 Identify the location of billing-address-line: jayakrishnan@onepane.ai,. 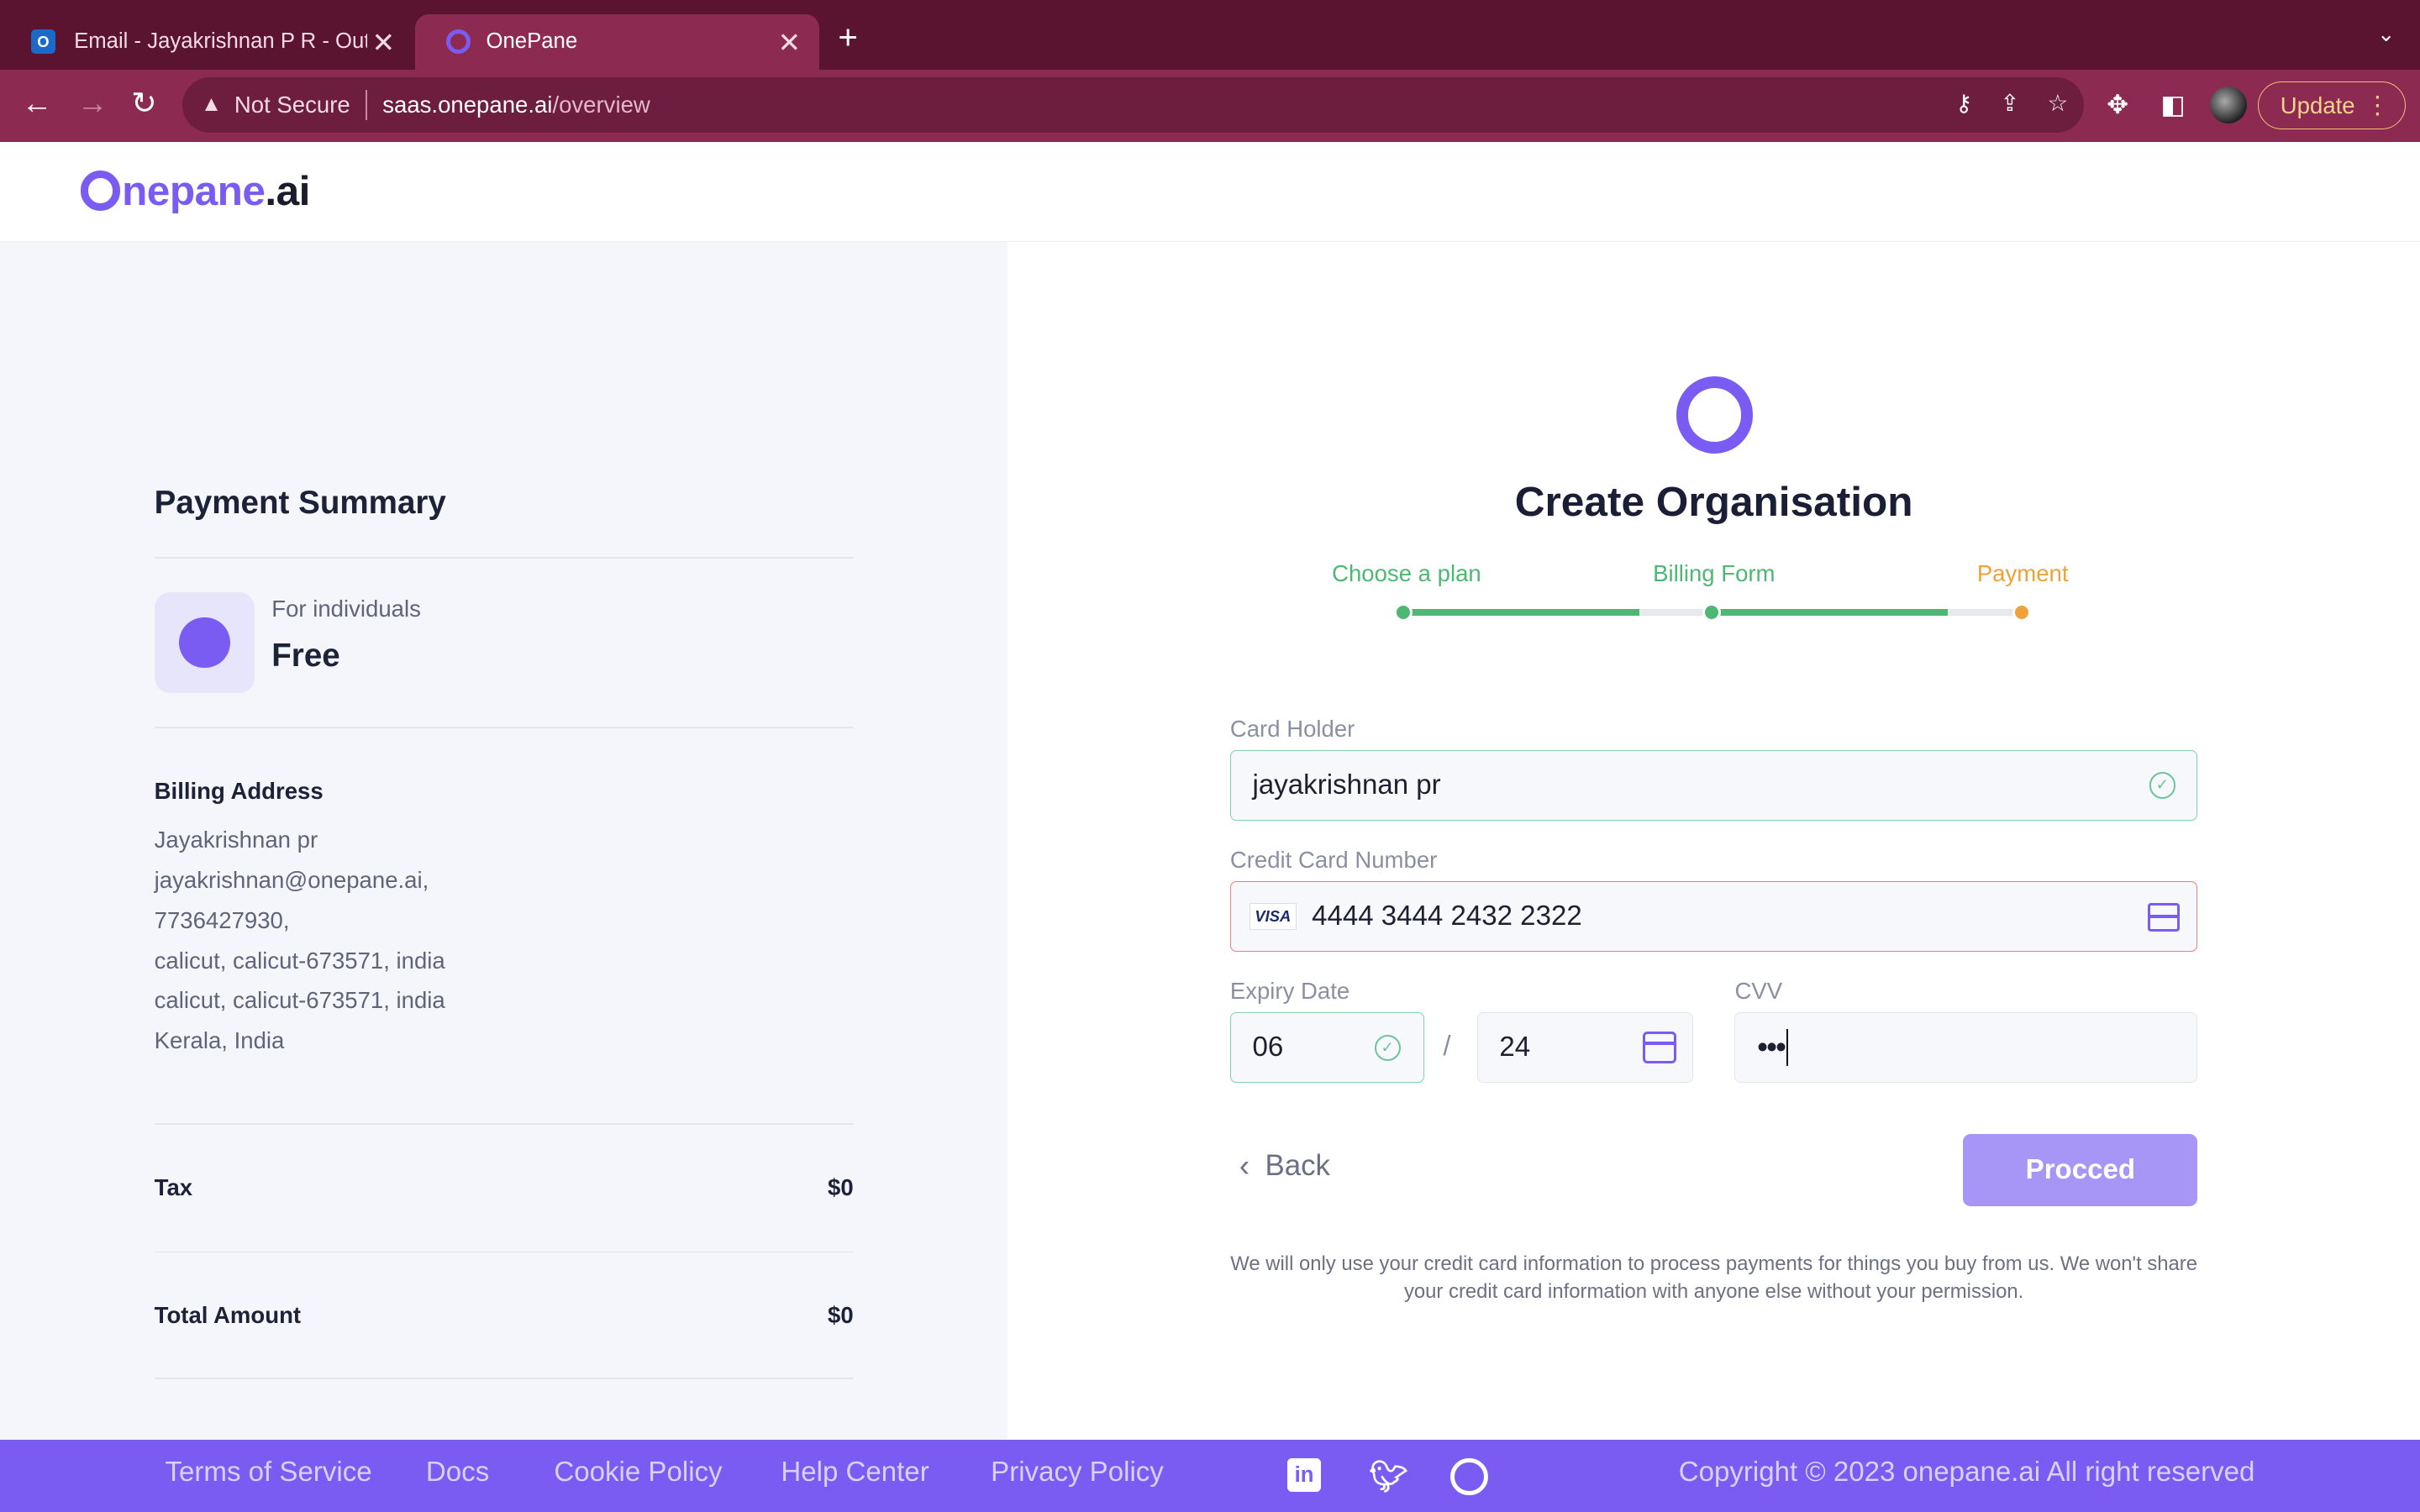
(291, 880).